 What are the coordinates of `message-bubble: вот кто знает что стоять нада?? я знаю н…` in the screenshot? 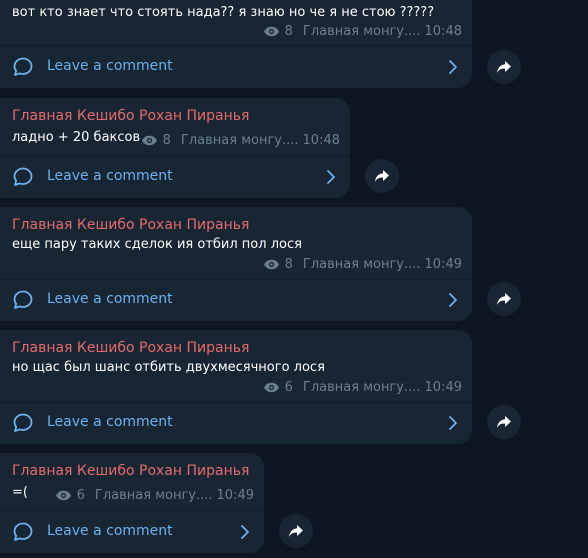 It's located at (236, 44).